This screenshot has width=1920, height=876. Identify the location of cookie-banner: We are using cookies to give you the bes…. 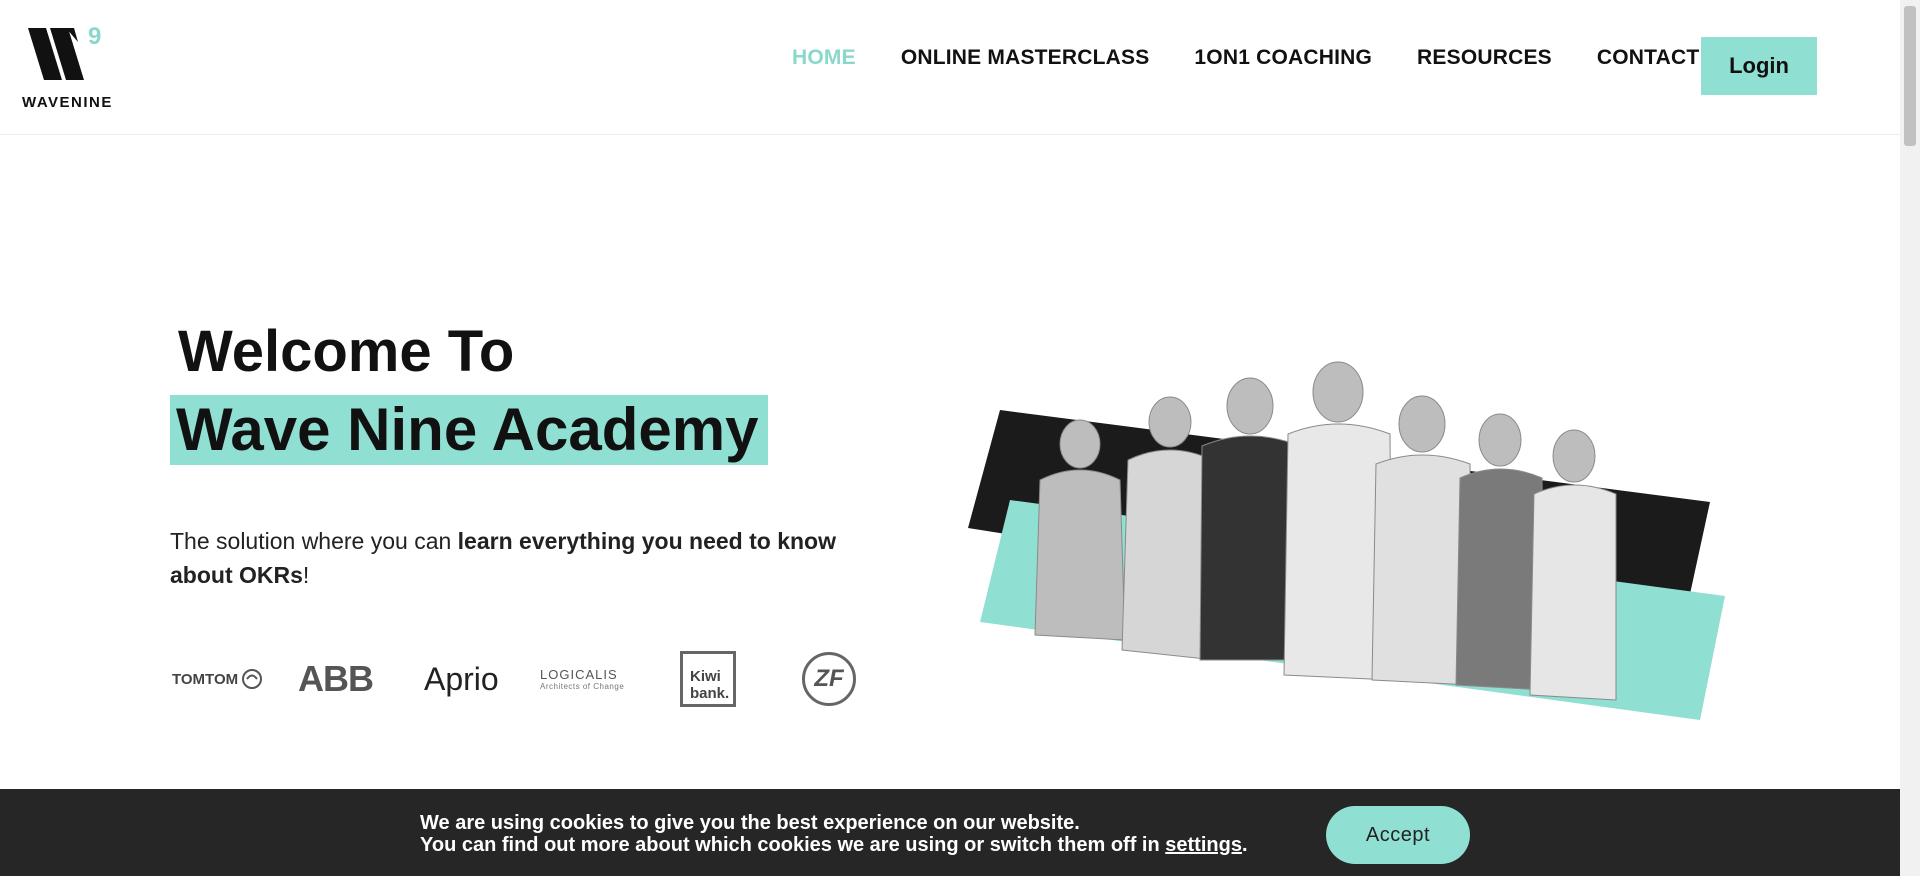
(950, 832).